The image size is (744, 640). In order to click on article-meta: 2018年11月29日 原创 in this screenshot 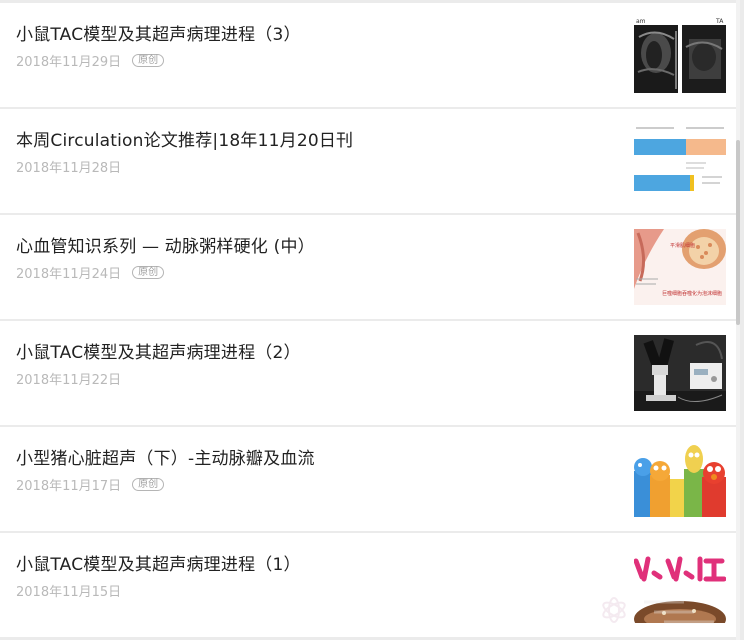, I will do `click(90, 60)`.